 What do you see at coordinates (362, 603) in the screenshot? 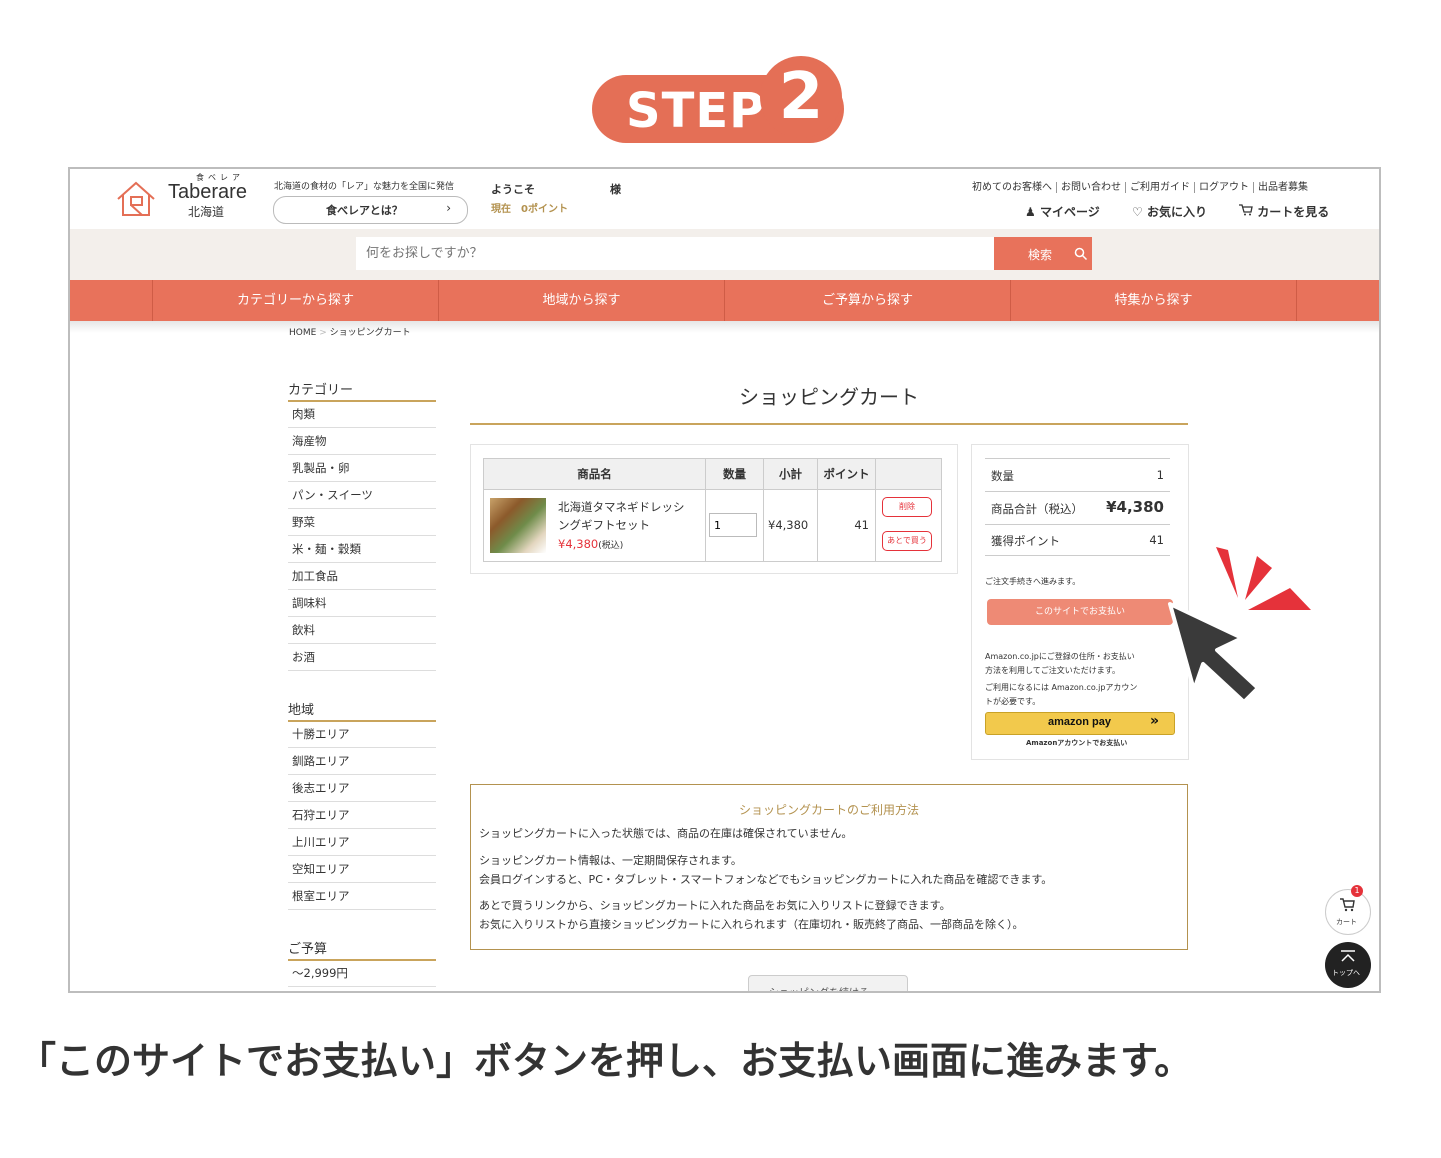
I see `sidebar-item-seasoning: 調味料` at bounding box center [362, 603].